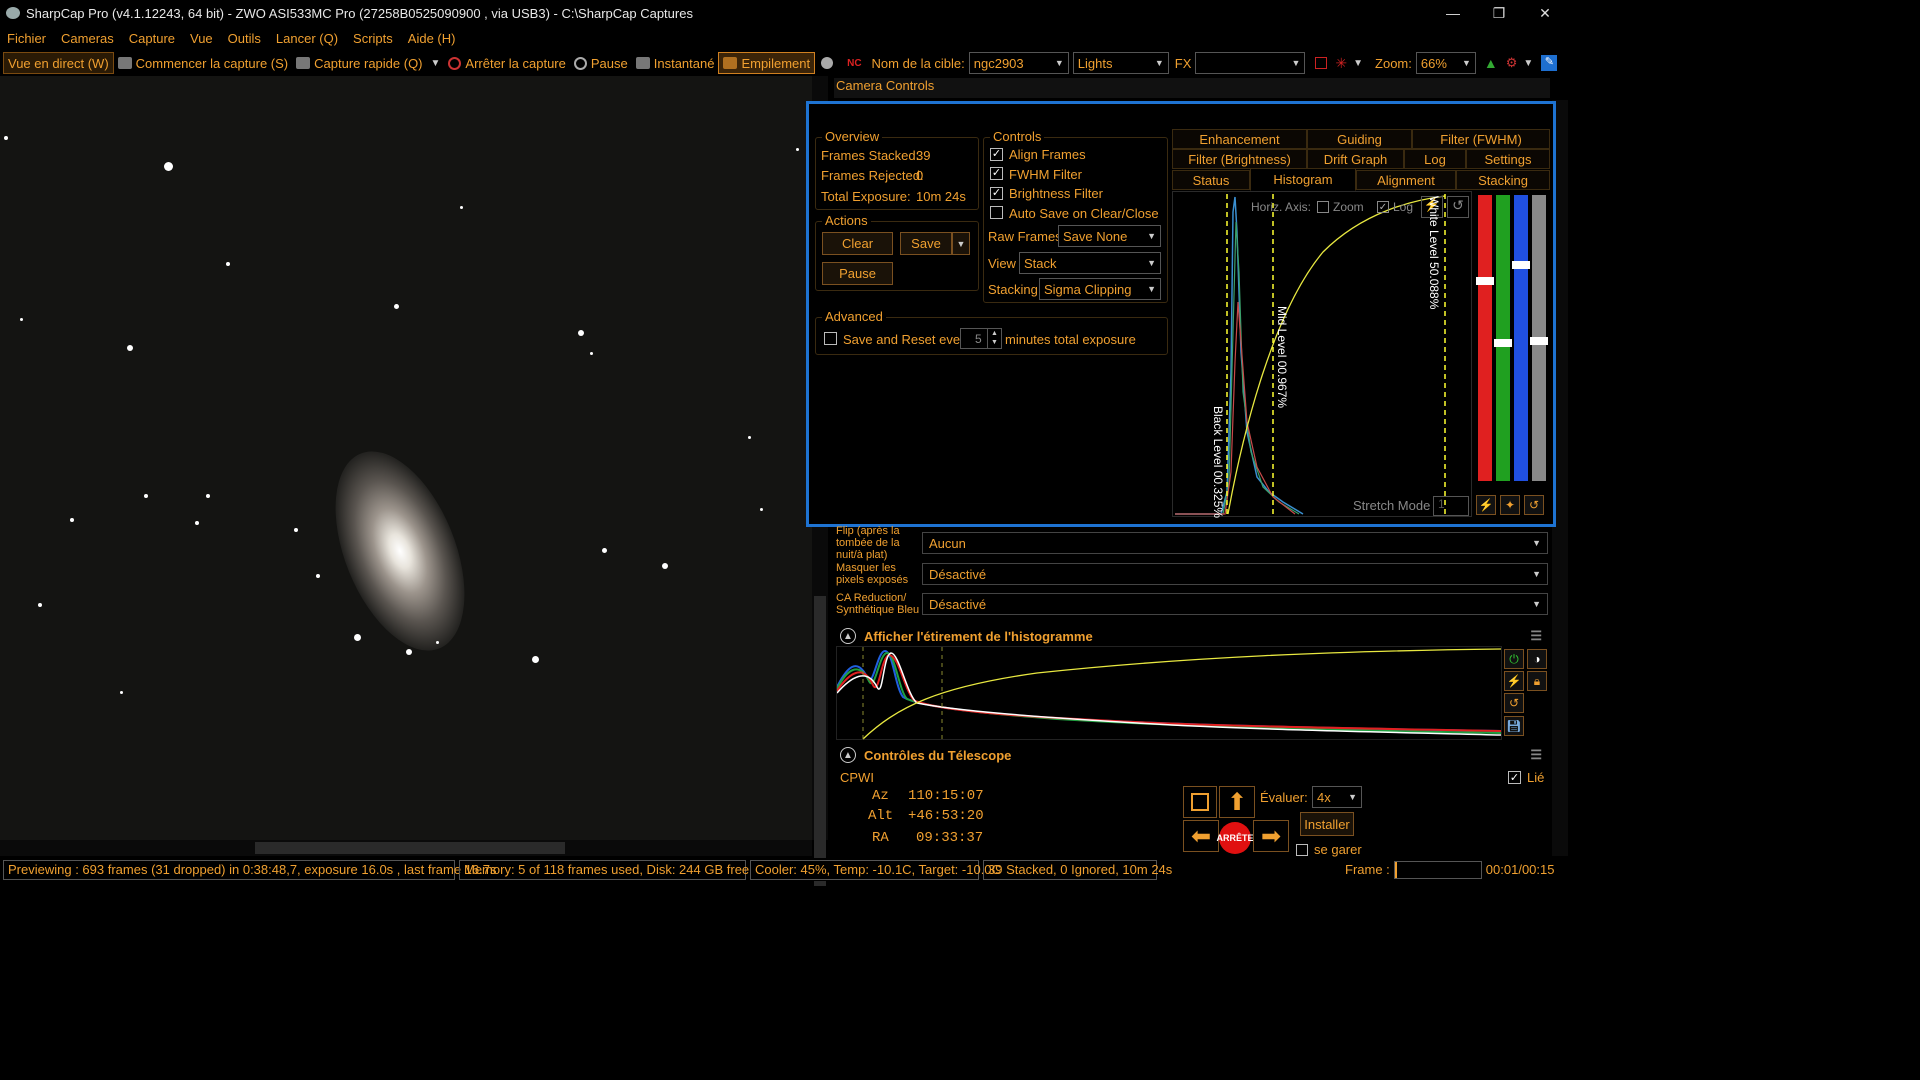  Describe the element at coordinates (1235, 574) in the screenshot. I see `mask-exposed-select: Désactivé ▼` at that location.